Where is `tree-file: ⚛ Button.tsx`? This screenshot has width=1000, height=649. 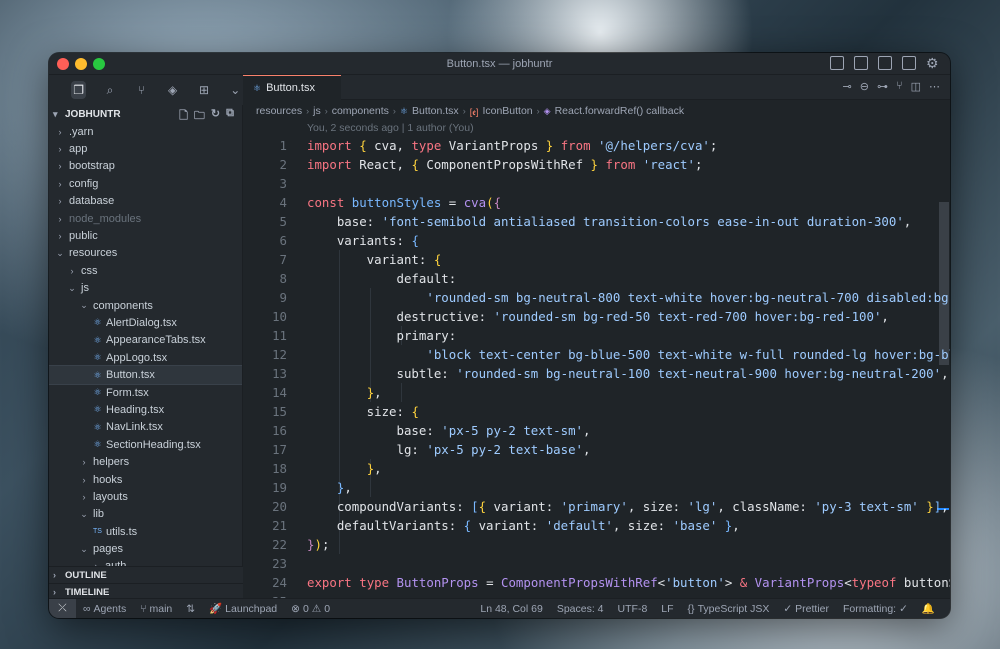
tree-file: ⚛ Button.tsx is located at coordinates (145, 375).